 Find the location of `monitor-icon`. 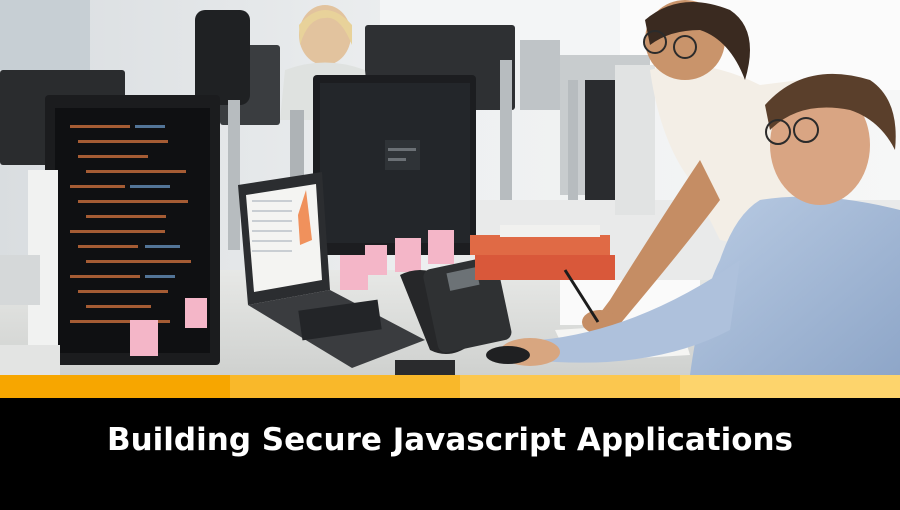

monitor-icon is located at coordinates (132, 230).